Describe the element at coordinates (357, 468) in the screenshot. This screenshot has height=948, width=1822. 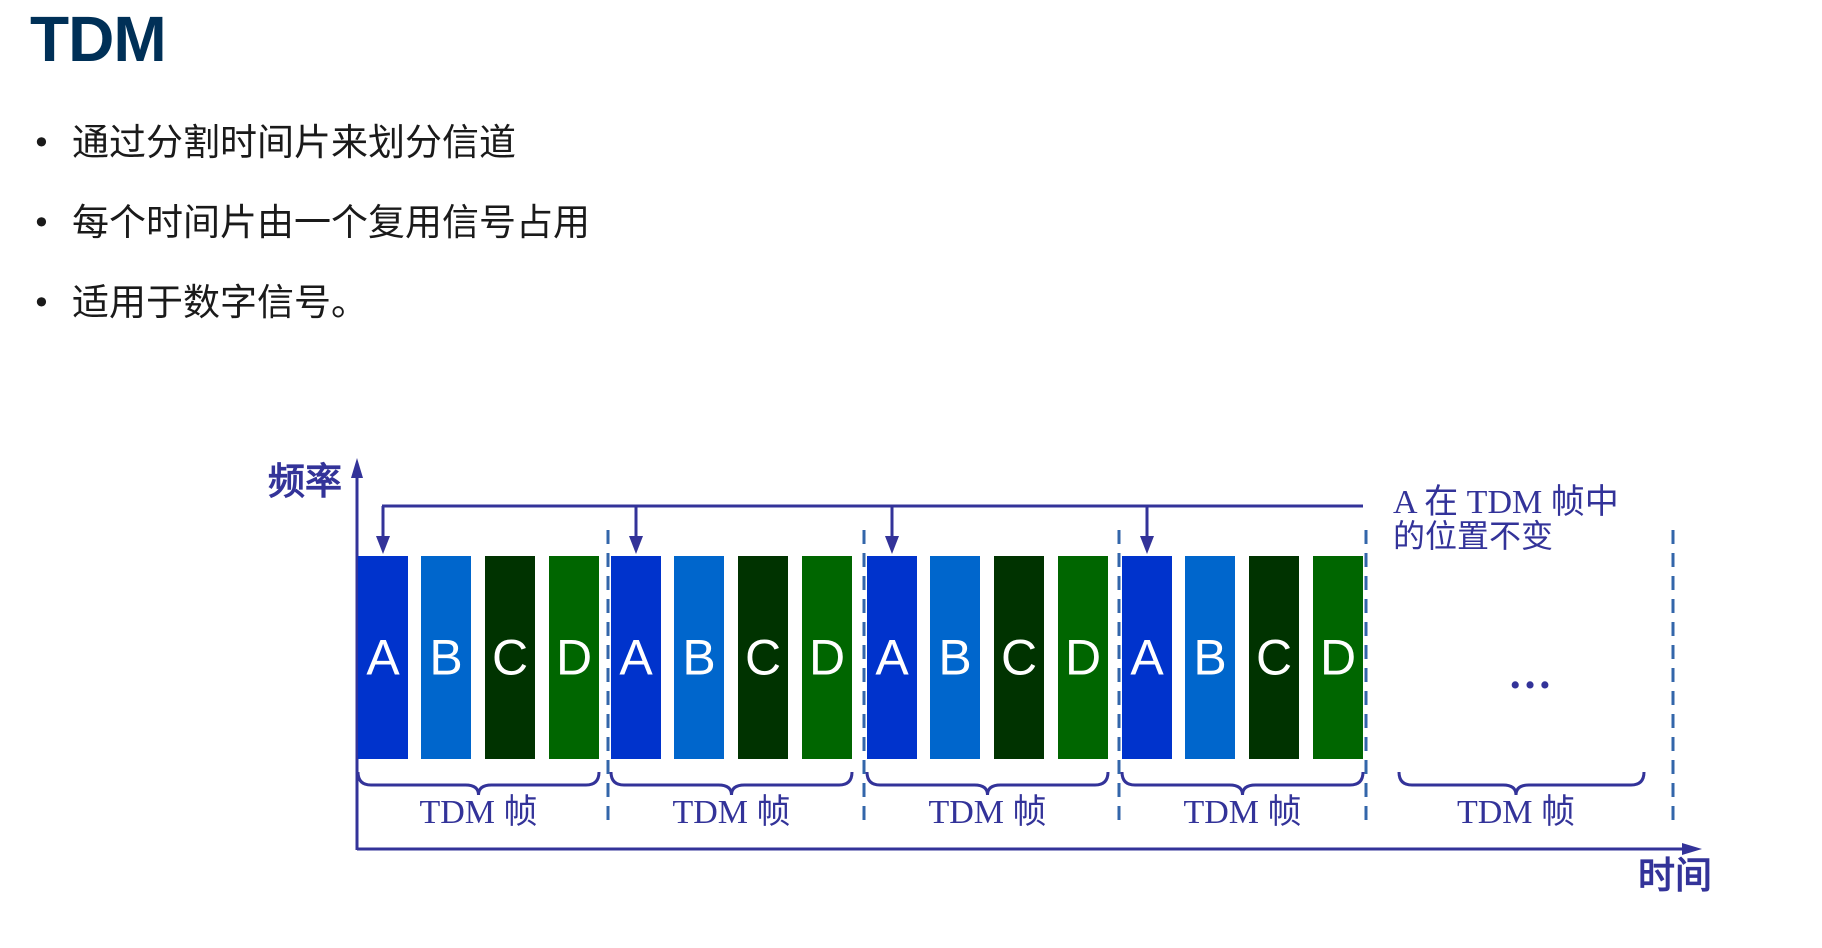
I see `y-axis-arrow` at that location.